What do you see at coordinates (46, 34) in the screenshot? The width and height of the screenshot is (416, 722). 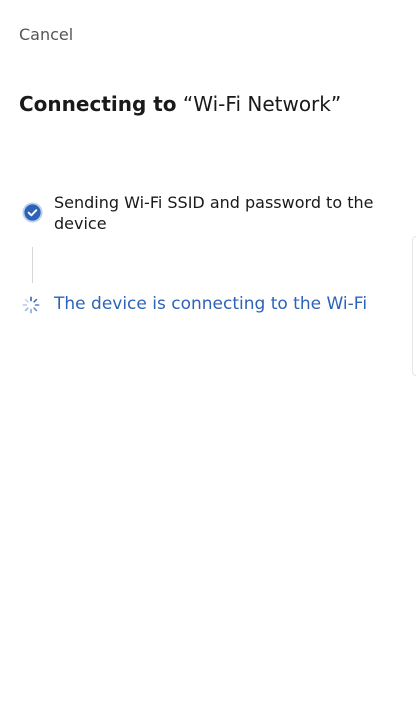 I see `cancel-button: Cancel` at bounding box center [46, 34].